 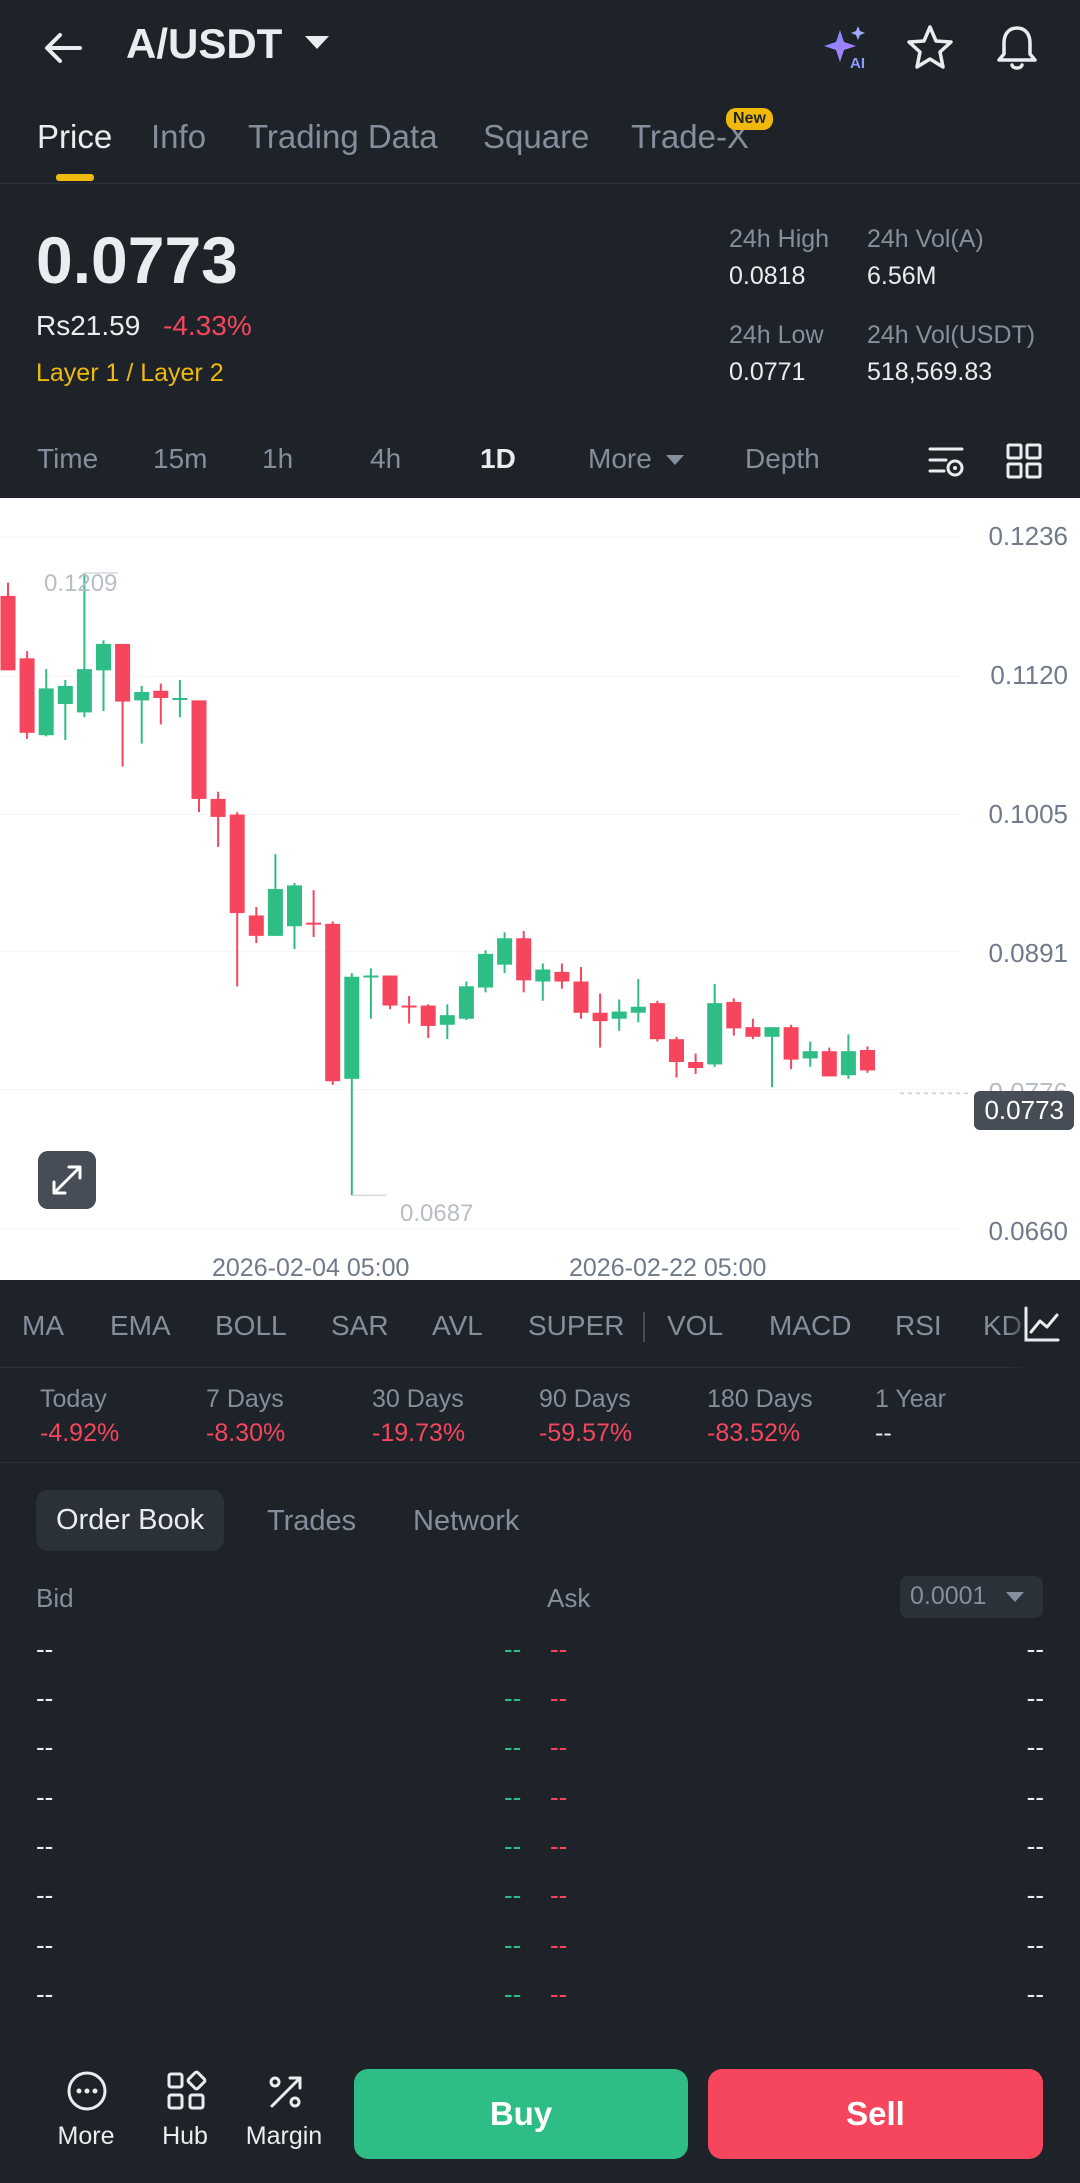 What do you see at coordinates (810, 1326) in the screenshot?
I see `indicator-macd: MACD` at bounding box center [810, 1326].